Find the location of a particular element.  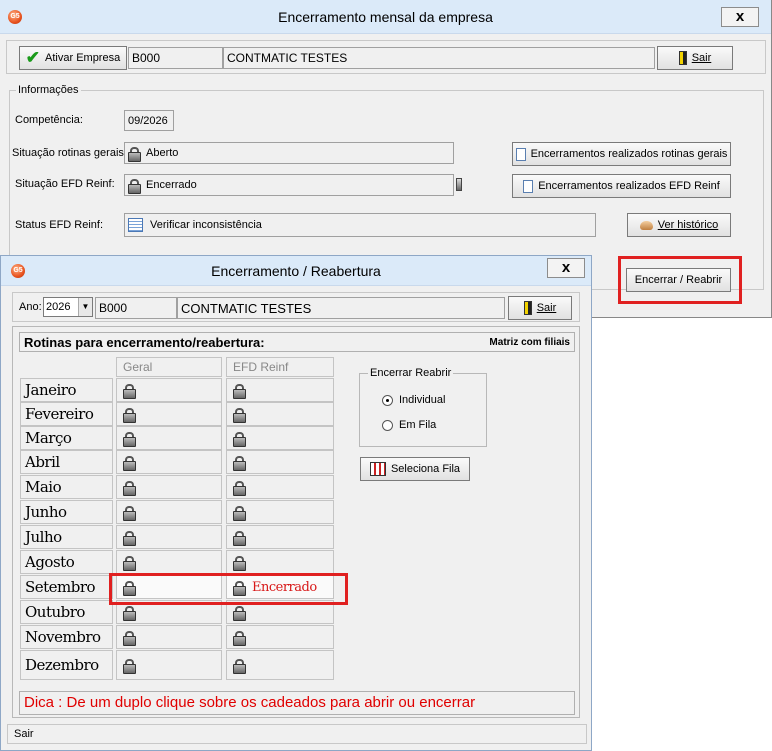

month-label: Setembro is located at coordinates (66, 587).